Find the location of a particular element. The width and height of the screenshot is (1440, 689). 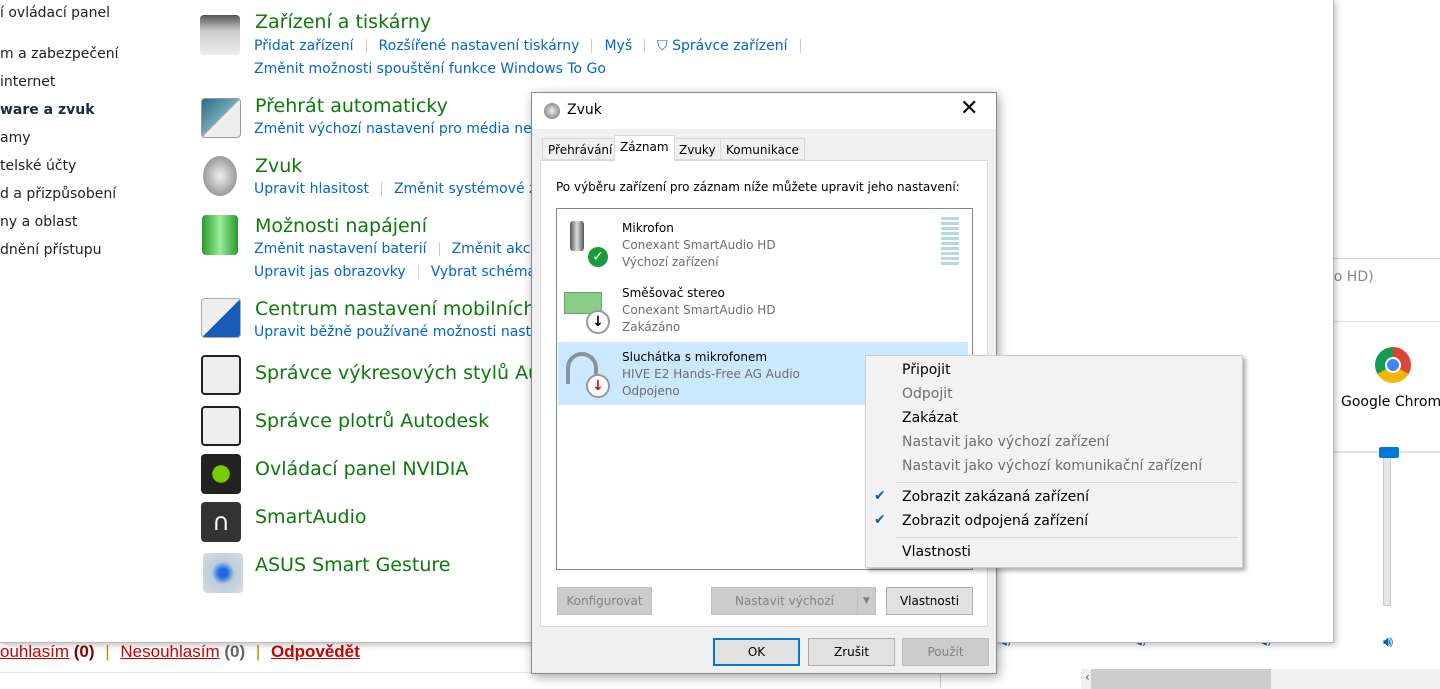

category-smart-gesture: ASUS Smart Gesture is located at coordinates (352, 565).